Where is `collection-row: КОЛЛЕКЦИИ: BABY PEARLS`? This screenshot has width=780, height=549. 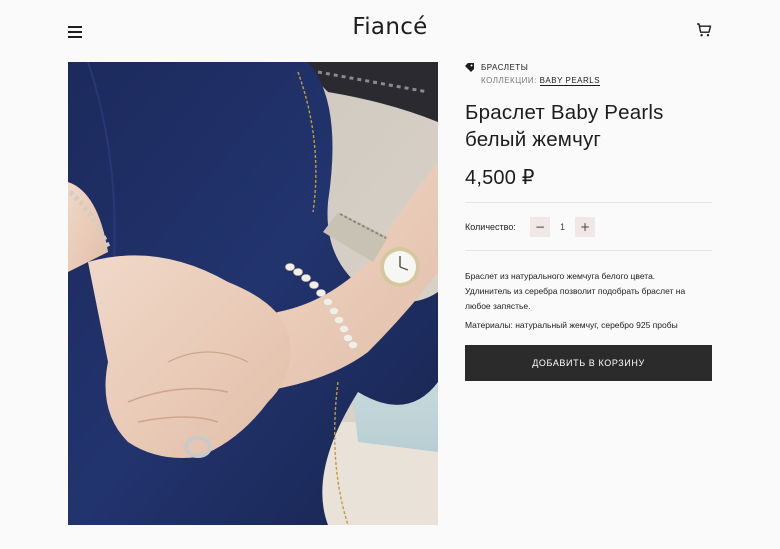 collection-row: КОЛЛЕКЦИИ: BABY PEARLS is located at coordinates (588, 81).